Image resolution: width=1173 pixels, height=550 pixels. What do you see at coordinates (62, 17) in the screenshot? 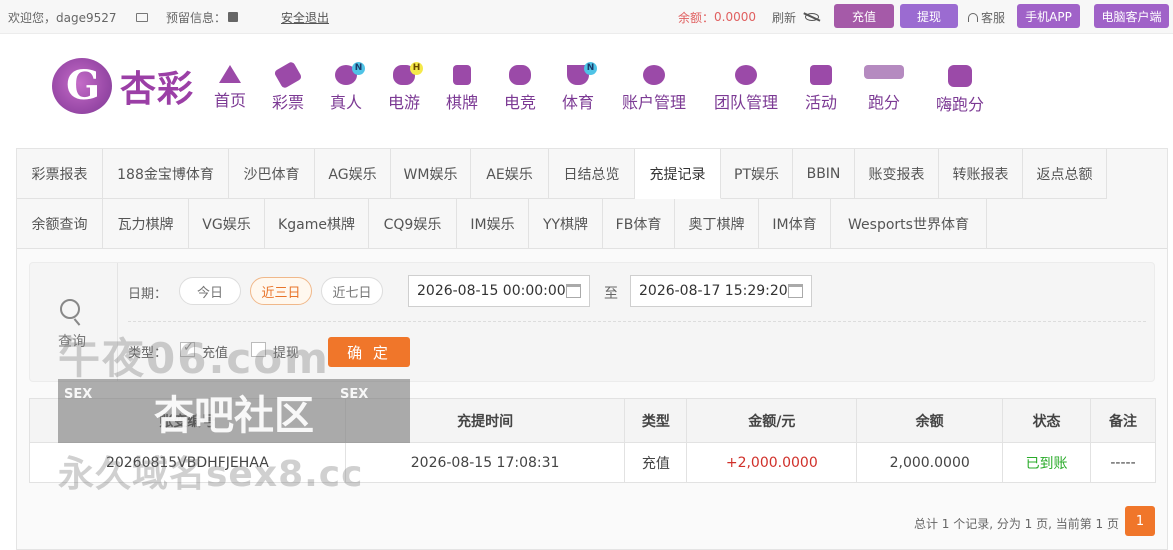
I see `welcome-label: 欢迎您，dage9527` at bounding box center [62, 17].